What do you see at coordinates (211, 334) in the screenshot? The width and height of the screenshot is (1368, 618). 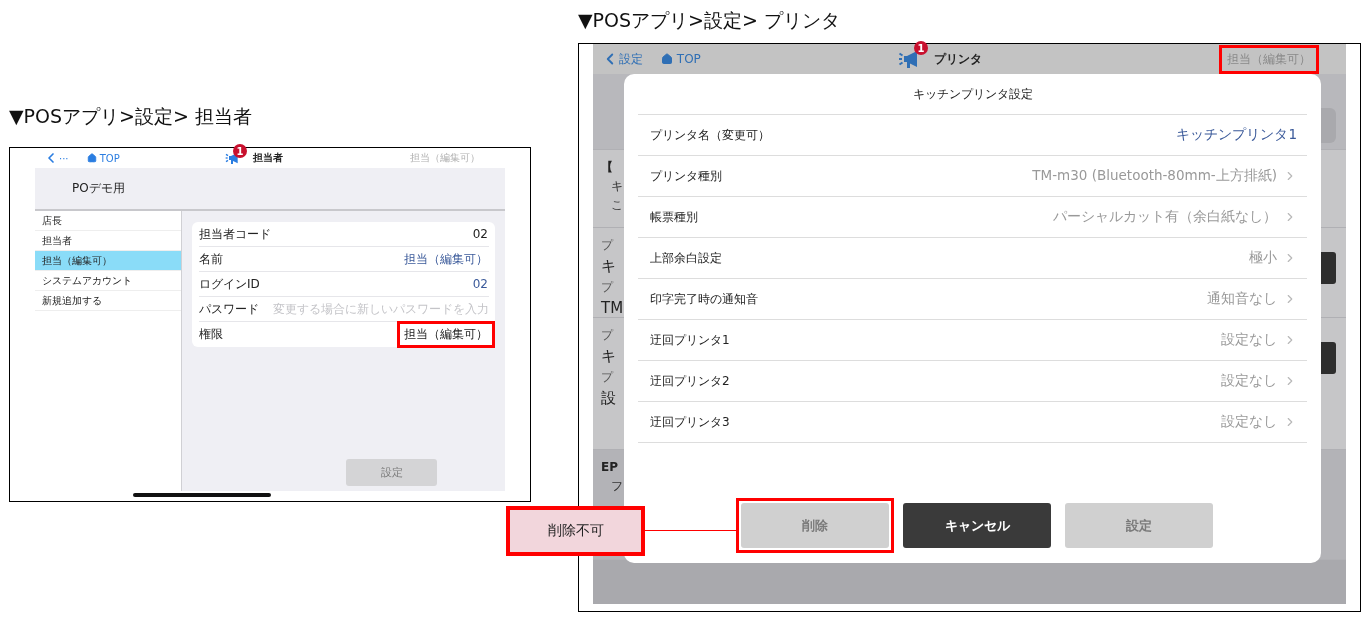 I see `field-label: 権限` at bounding box center [211, 334].